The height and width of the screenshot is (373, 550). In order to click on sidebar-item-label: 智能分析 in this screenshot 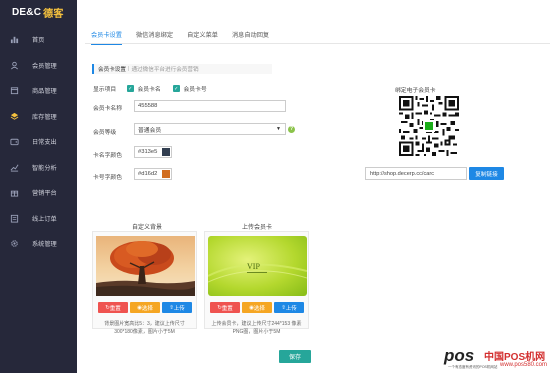, I will do `click(44, 168)`.